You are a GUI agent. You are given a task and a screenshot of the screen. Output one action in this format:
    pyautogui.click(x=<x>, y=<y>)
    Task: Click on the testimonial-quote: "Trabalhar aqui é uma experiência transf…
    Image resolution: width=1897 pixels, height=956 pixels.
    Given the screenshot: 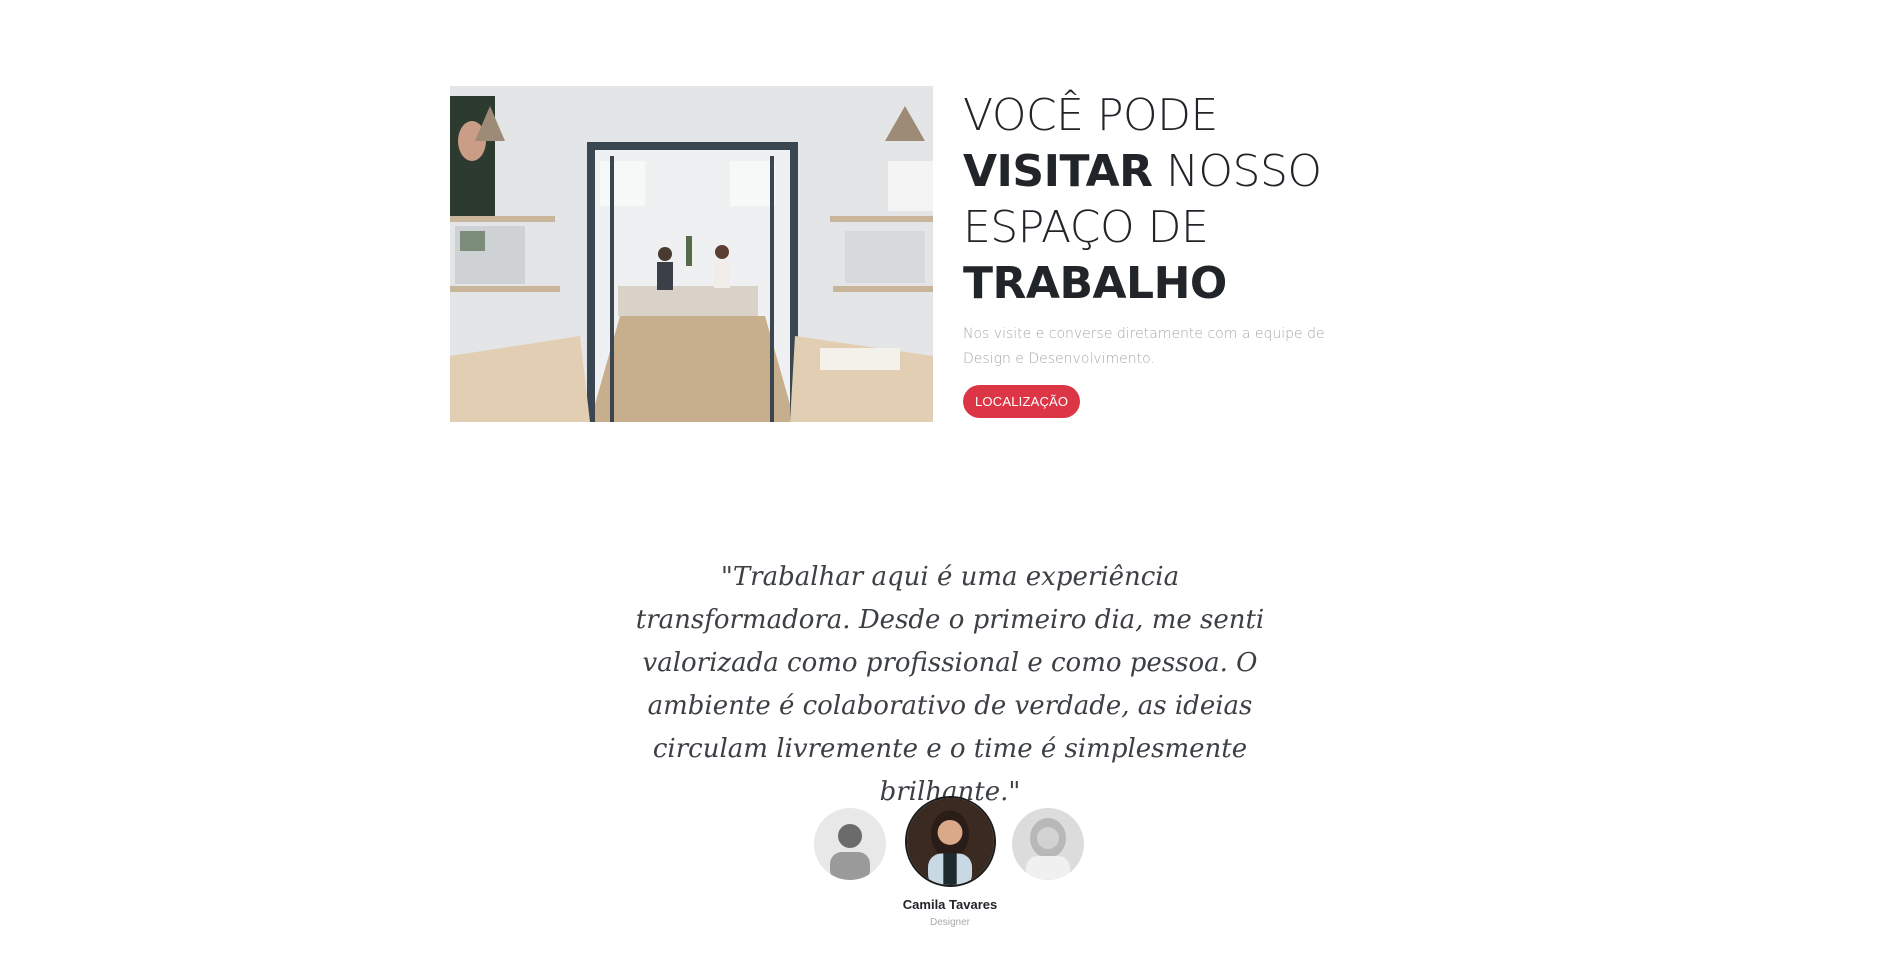 What is the action you would take?
    pyautogui.click(x=950, y=684)
    